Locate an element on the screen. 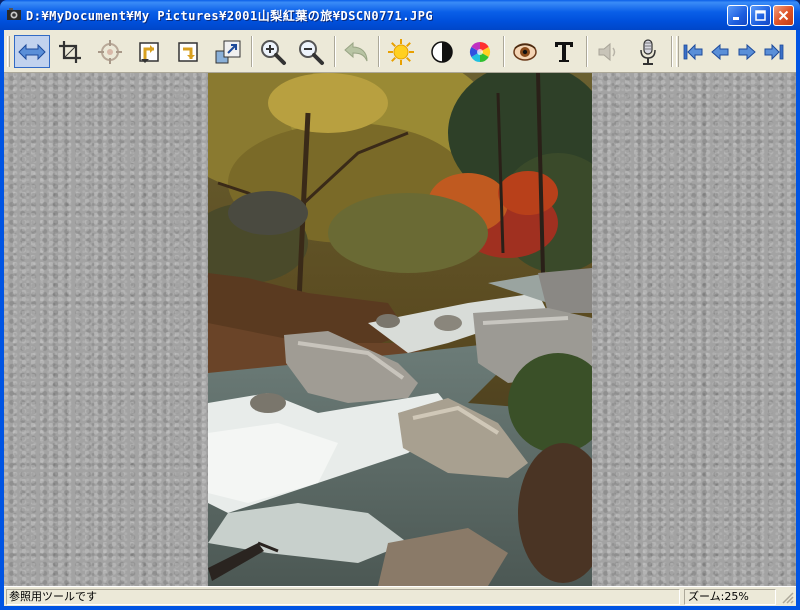 This screenshot has height=610, width=800. double-arrow-icon is located at coordinates (32, 51).